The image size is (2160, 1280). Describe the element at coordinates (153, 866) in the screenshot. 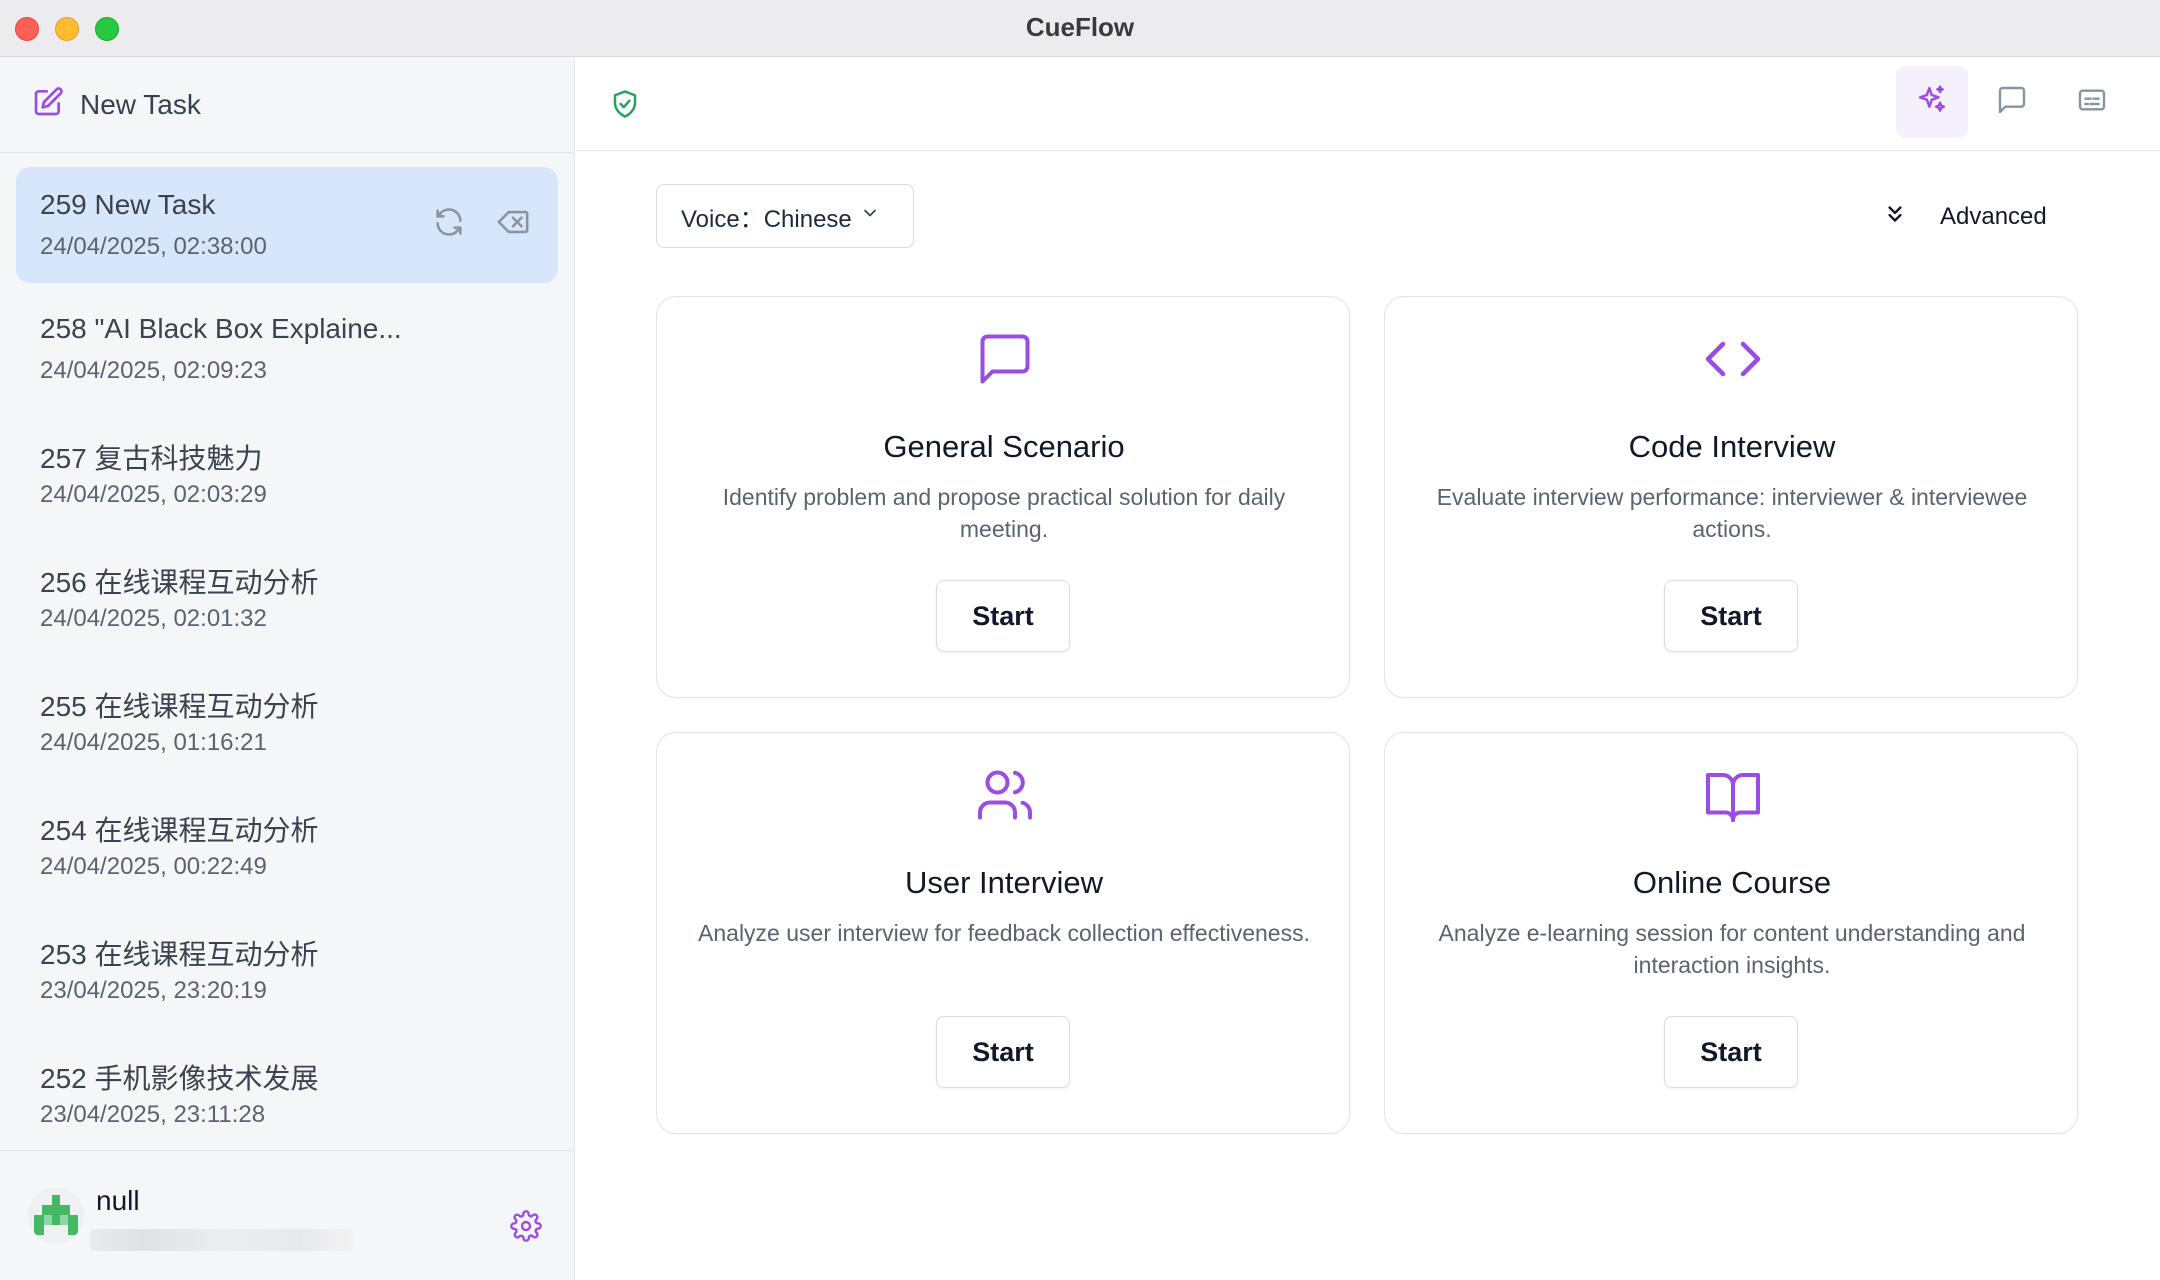

I see `task-date: 24/04/2025, 00:22:49` at that location.